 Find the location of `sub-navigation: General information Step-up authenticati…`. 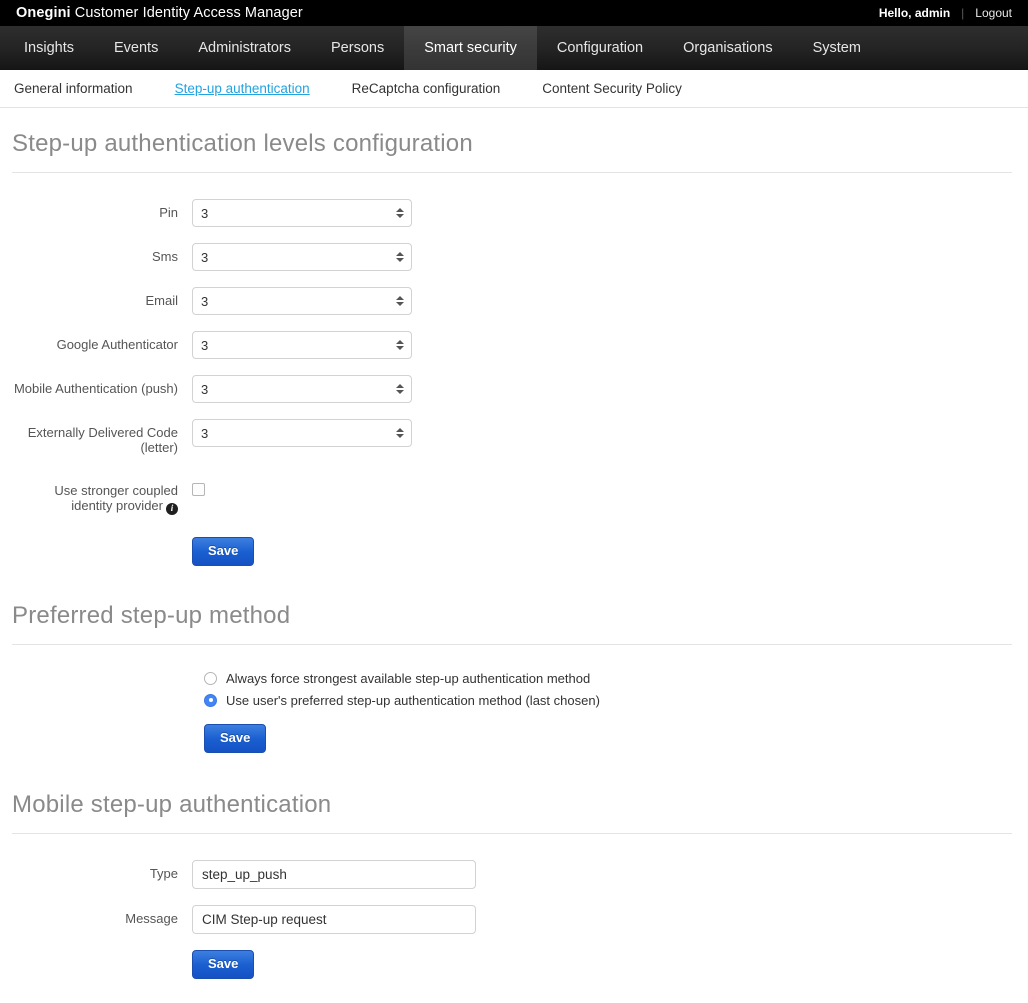

sub-navigation: General information Step-up authenticati… is located at coordinates (514, 89).